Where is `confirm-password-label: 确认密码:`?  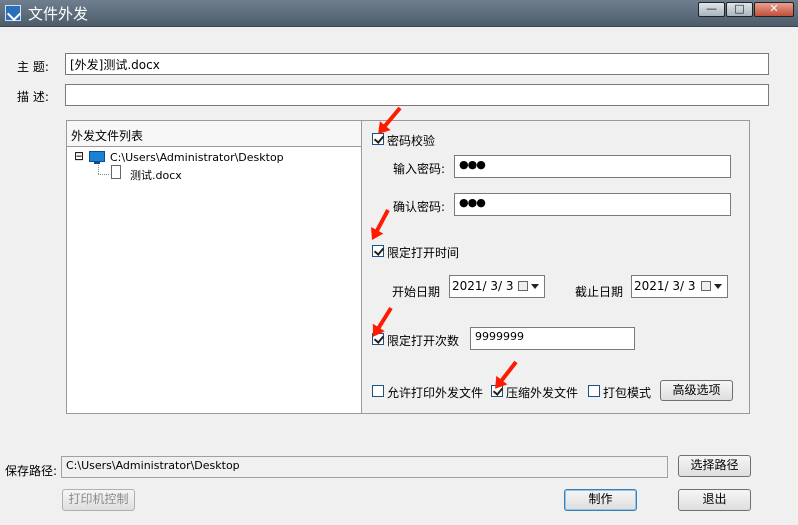 confirm-password-label: 确认密码: is located at coordinates (419, 207).